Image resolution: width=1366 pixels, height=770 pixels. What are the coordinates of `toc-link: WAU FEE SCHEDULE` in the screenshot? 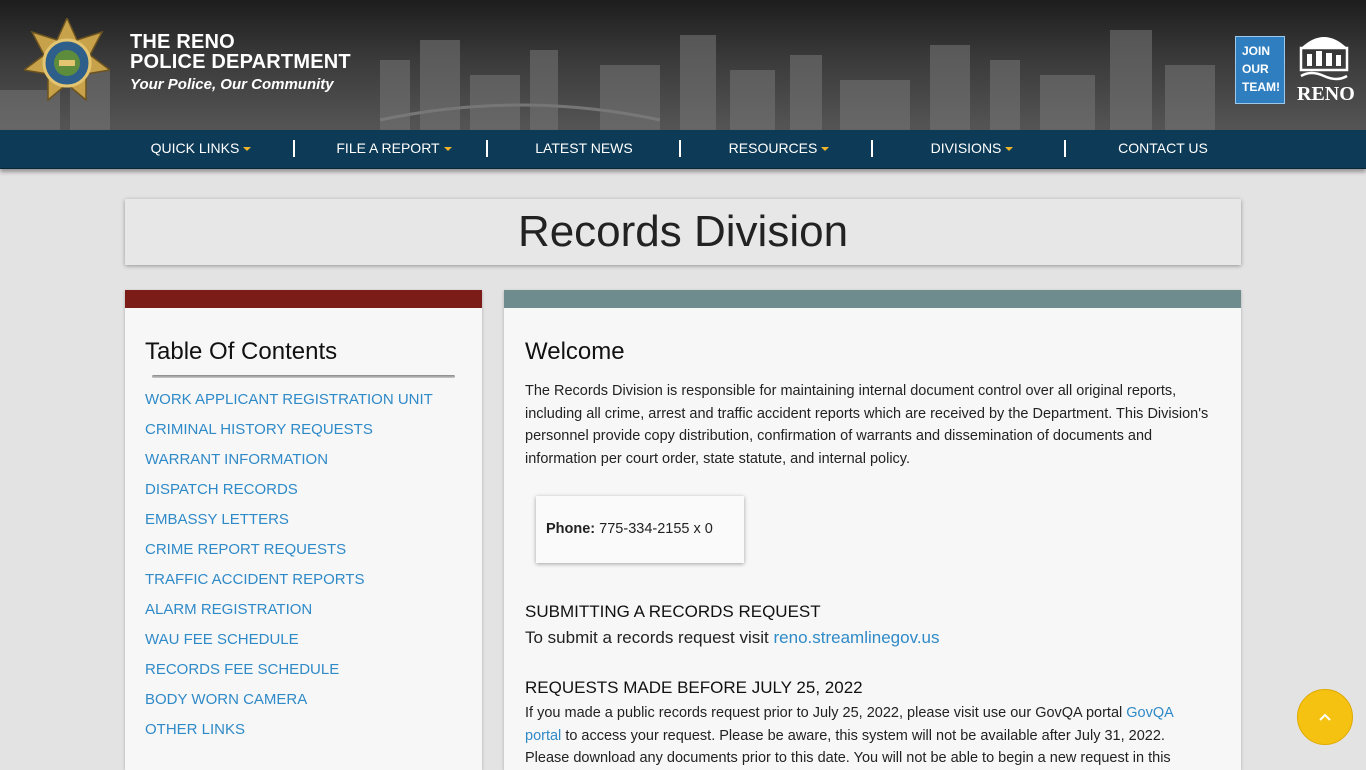 It's located at (289, 640).